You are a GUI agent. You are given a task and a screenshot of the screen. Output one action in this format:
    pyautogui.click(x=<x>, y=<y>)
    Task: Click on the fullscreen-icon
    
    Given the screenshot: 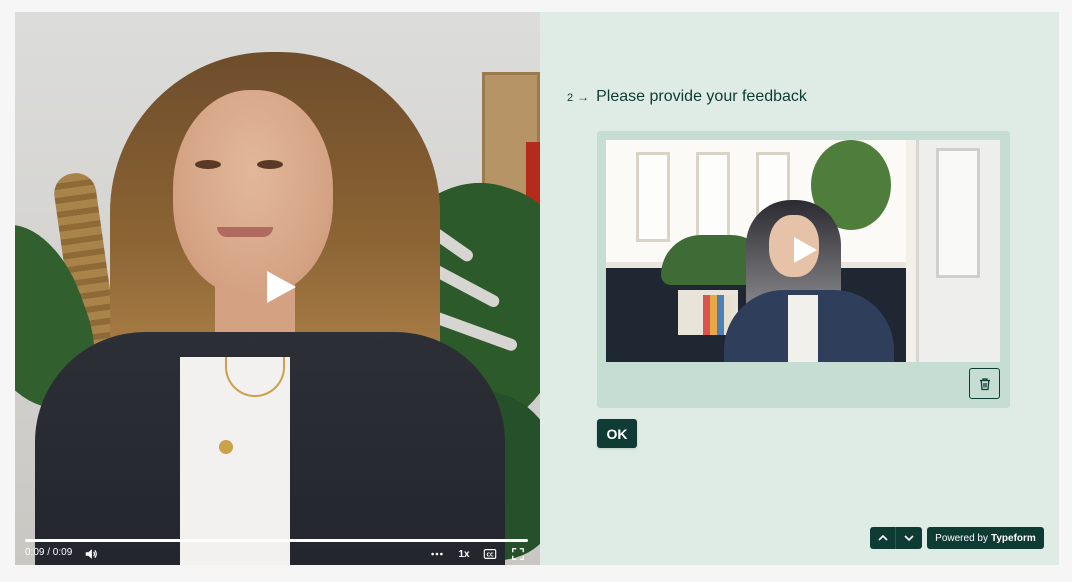 What is the action you would take?
    pyautogui.click(x=518, y=554)
    